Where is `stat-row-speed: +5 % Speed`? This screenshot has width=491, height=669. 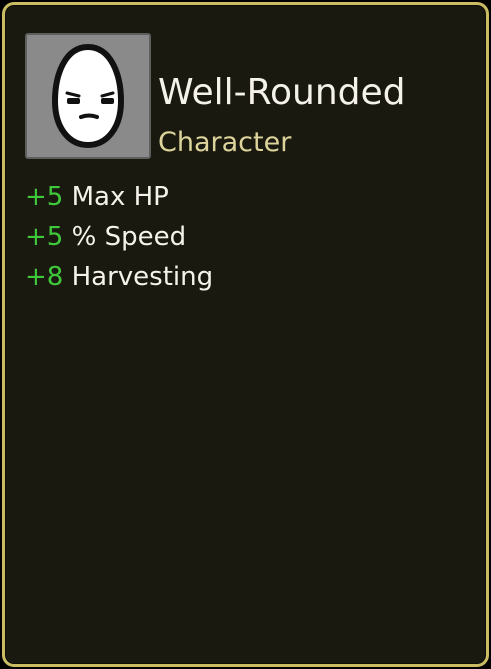
stat-row-speed: +5 % Speed is located at coordinates (119, 237).